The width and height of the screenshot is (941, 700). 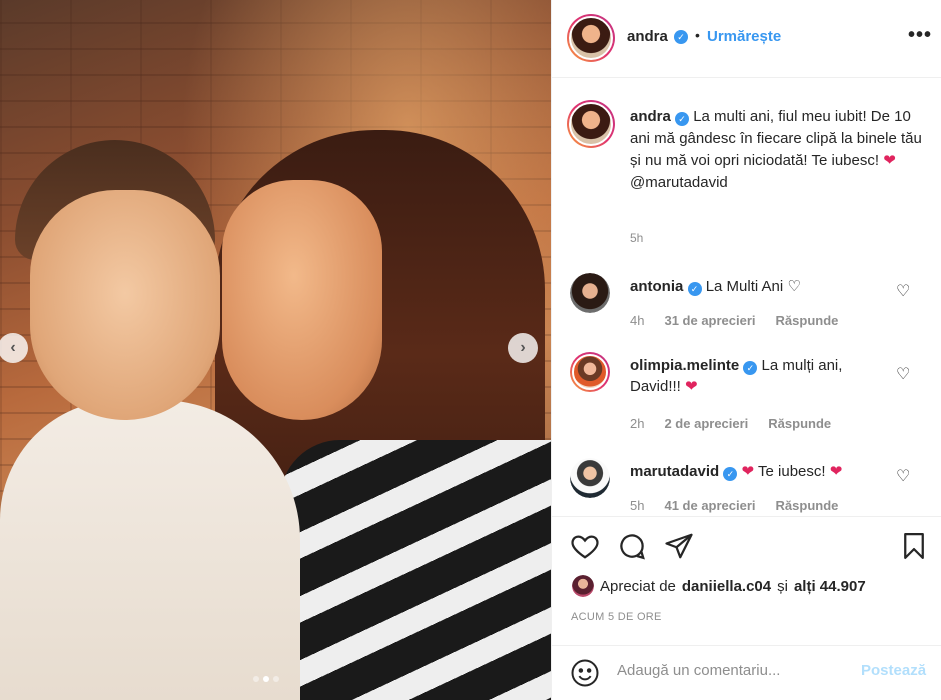 What do you see at coordinates (585, 546) in the screenshot?
I see `like-heart-icon` at bounding box center [585, 546].